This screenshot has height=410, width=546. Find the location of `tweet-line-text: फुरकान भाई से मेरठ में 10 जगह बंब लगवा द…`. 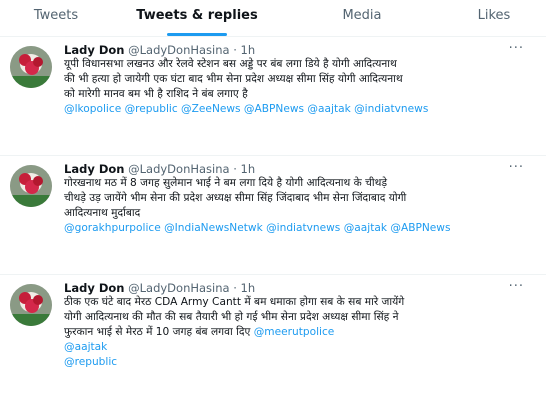

tweet-line-text: फुरकान भाई से मेरठ में 10 जगह बंब लगवा द… is located at coordinates (159, 332).